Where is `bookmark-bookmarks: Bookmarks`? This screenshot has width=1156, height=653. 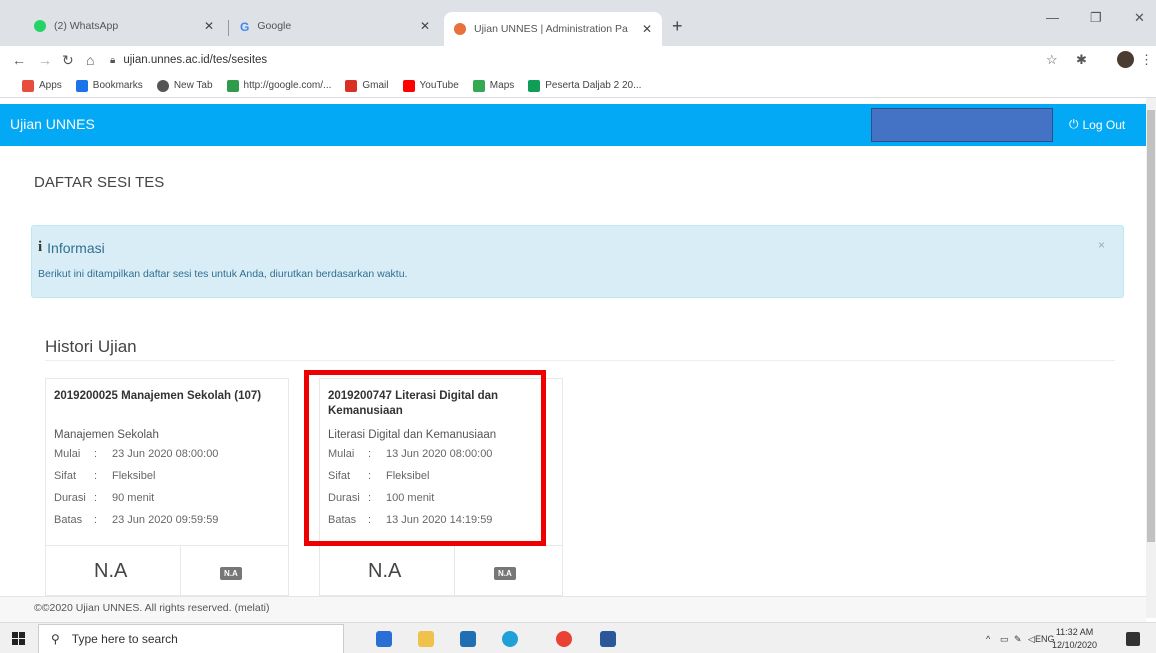
bookmark-bookmarks: Bookmarks is located at coordinates (109, 85).